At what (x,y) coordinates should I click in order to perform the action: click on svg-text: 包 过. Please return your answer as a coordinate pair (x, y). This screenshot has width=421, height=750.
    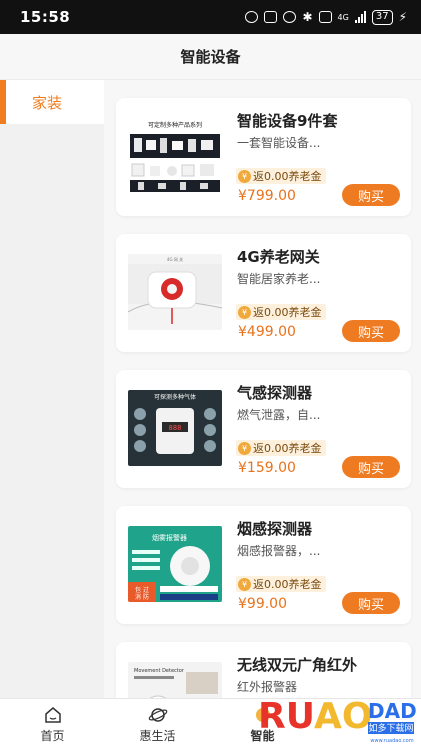
    Looking at the image, I should click on (142, 590).